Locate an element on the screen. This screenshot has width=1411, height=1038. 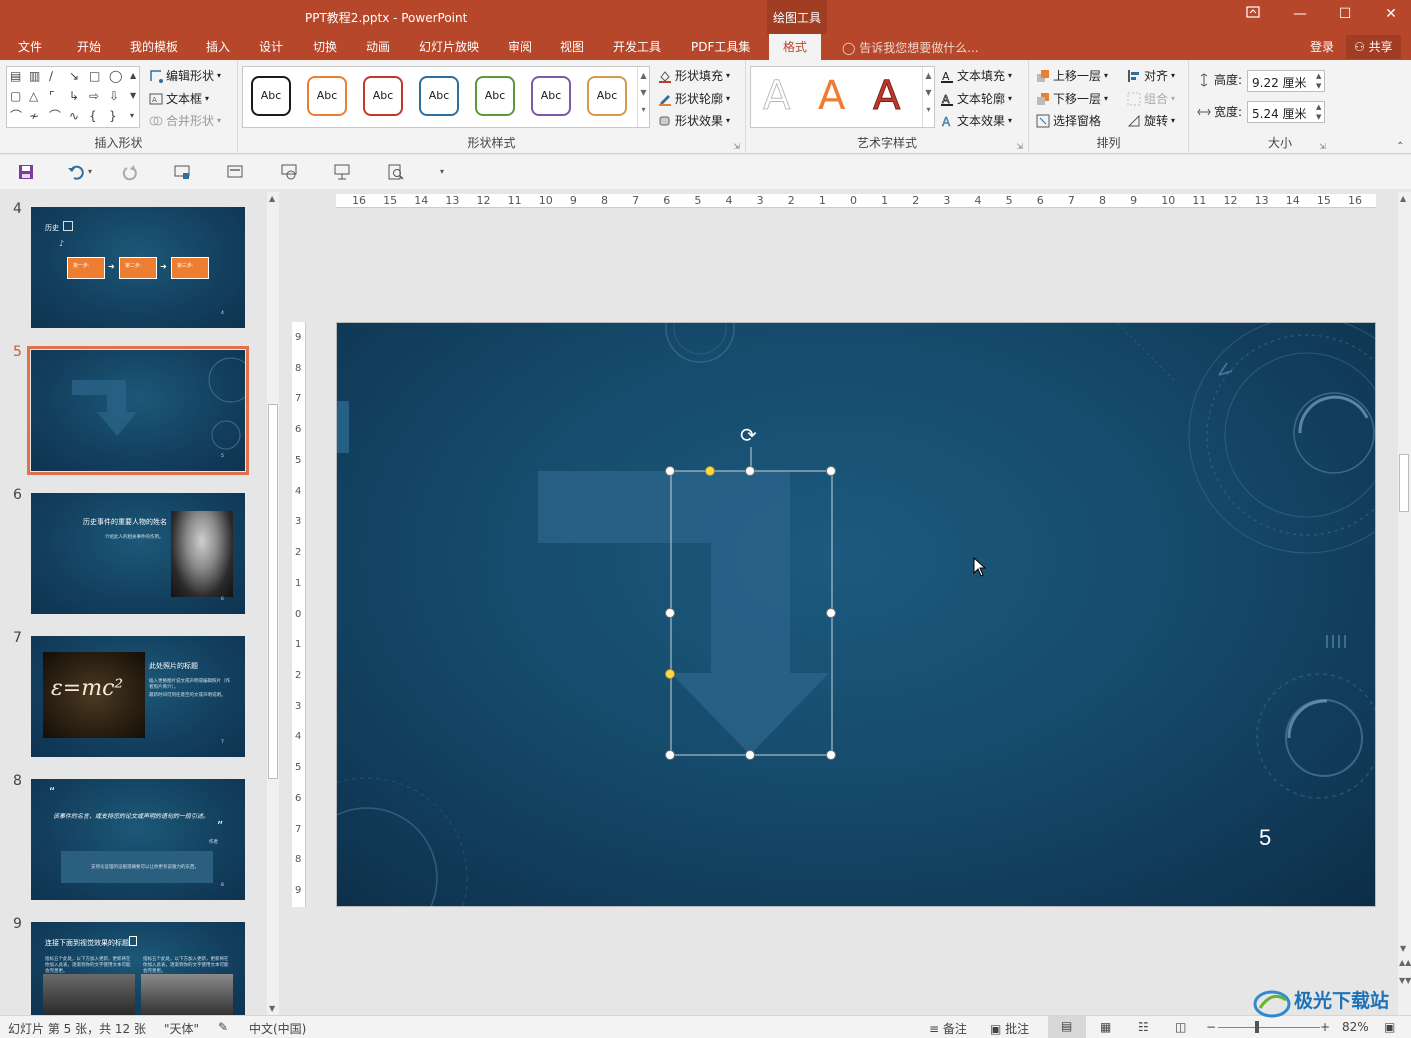
text-outline-button: A 文本轮廓 ▾ is located at coordinates (976, 98).